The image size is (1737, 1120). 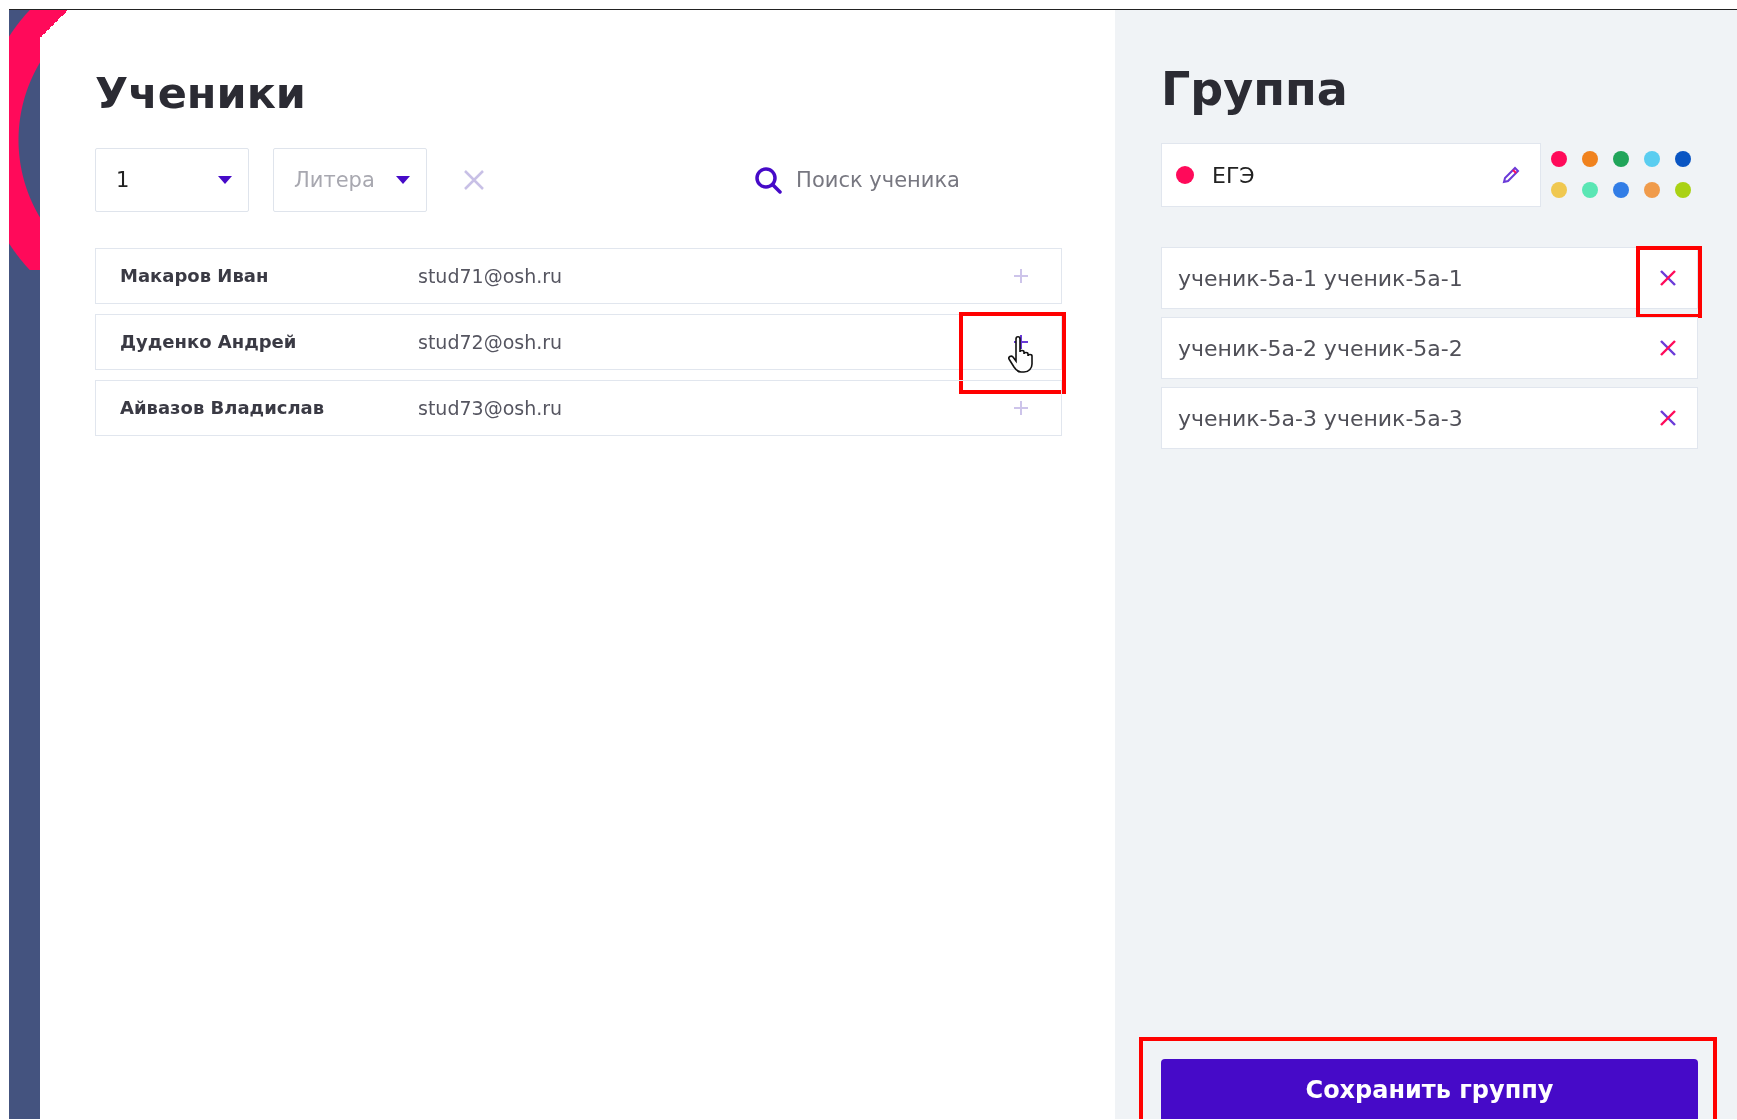 What do you see at coordinates (474, 179) in the screenshot?
I see `clear-icon` at bounding box center [474, 179].